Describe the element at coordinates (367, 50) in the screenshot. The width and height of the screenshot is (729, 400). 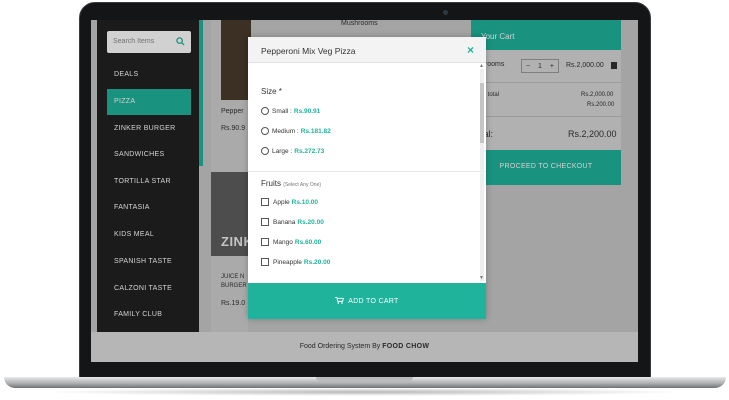
I see `modal-header: Pepperoni Mix Veg Pizza ×` at that location.